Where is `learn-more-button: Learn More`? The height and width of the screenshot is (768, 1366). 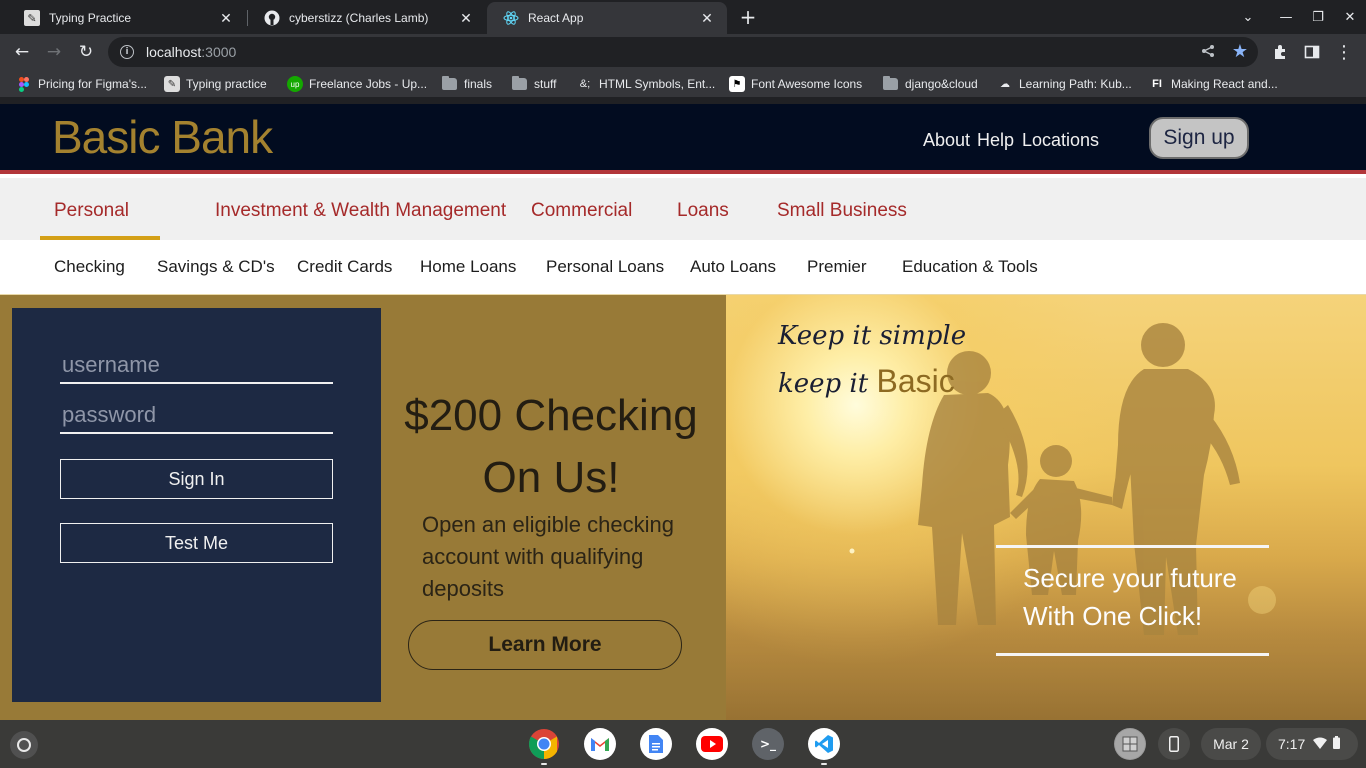
learn-more-button: Learn More is located at coordinates (545, 645).